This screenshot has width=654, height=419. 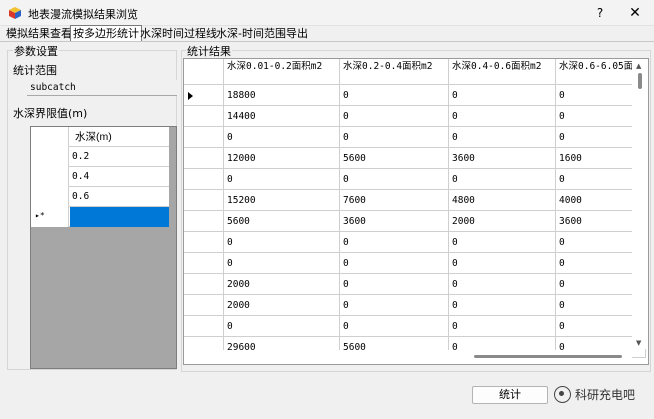 I want to click on results-row: 12000 5600 3600 1600, so click(x=415, y=158).